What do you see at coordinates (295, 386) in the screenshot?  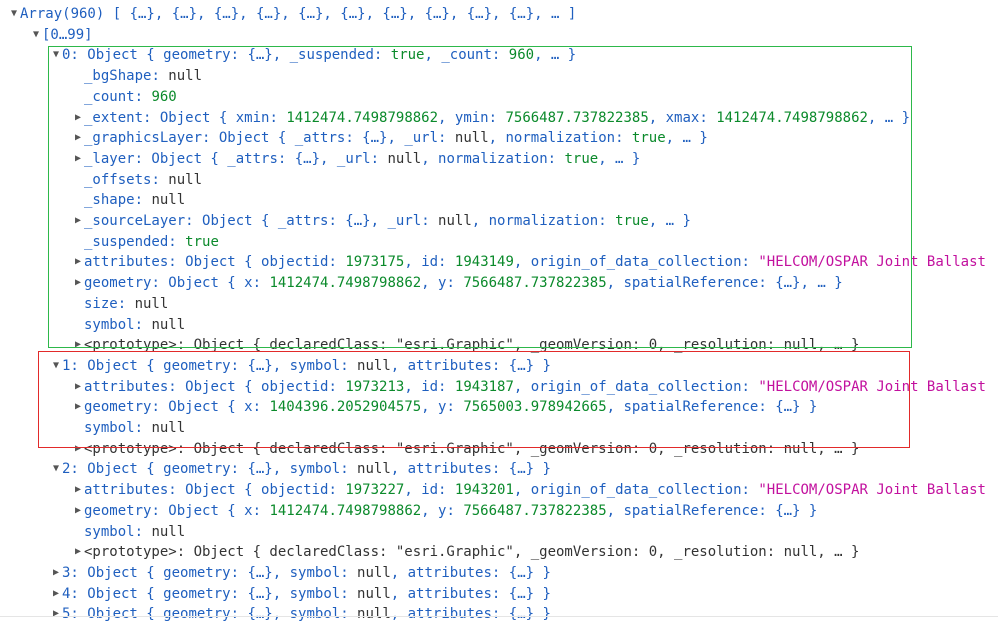 I see `token: objectid` at bounding box center [295, 386].